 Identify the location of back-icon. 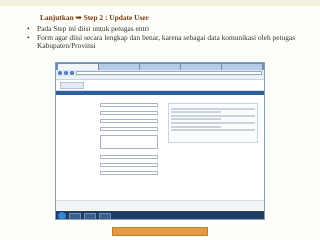
(60, 73).